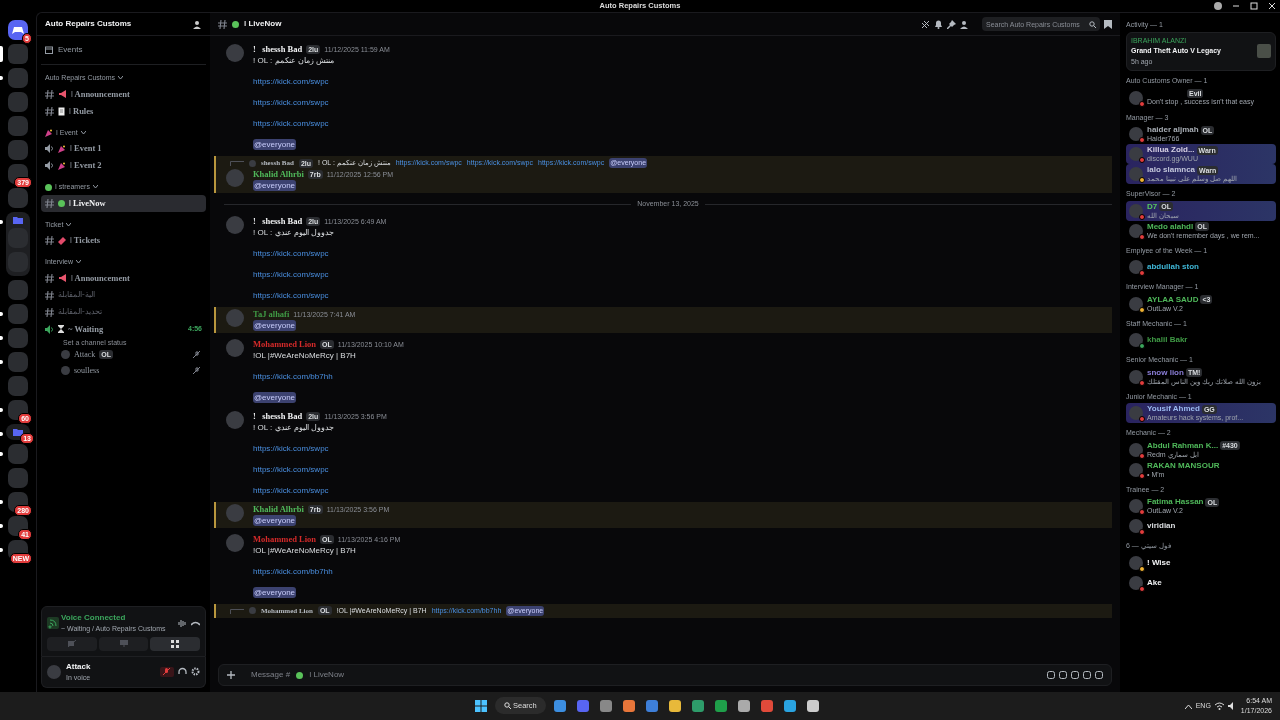 The height and width of the screenshot is (720, 1280). What do you see at coordinates (1154, 582) in the screenshot?
I see `member-name: Ake` at bounding box center [1154, 582].